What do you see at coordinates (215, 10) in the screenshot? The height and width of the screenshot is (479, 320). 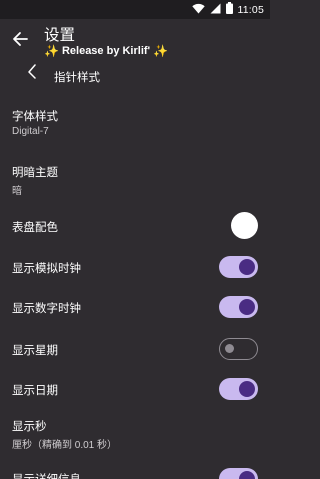 I see `signal-icon` at bounding box center [215, 10].